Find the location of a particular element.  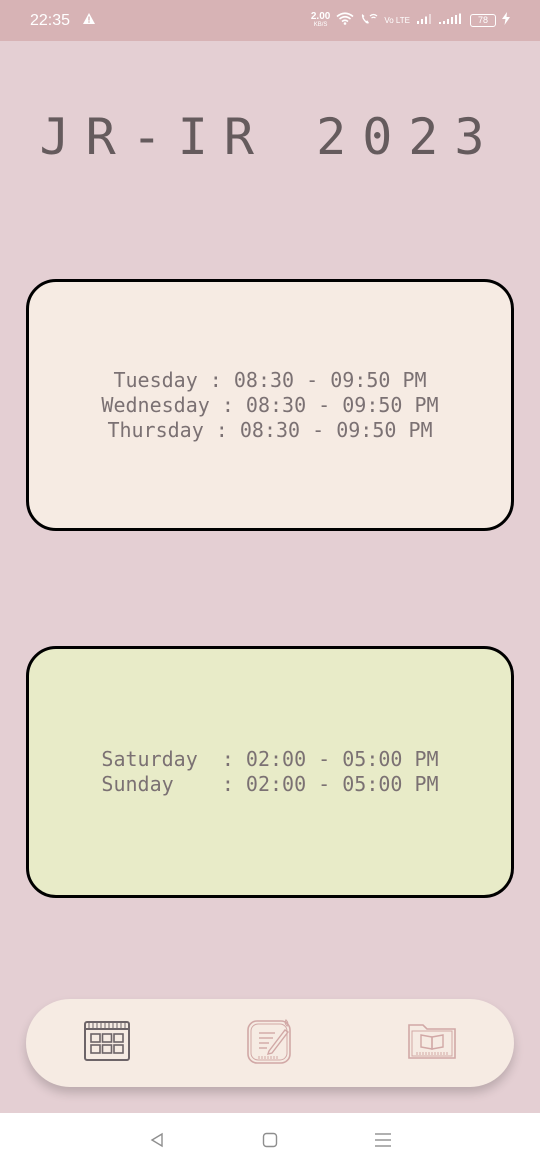

nav-library-button is located at coordinates (433, 1043).